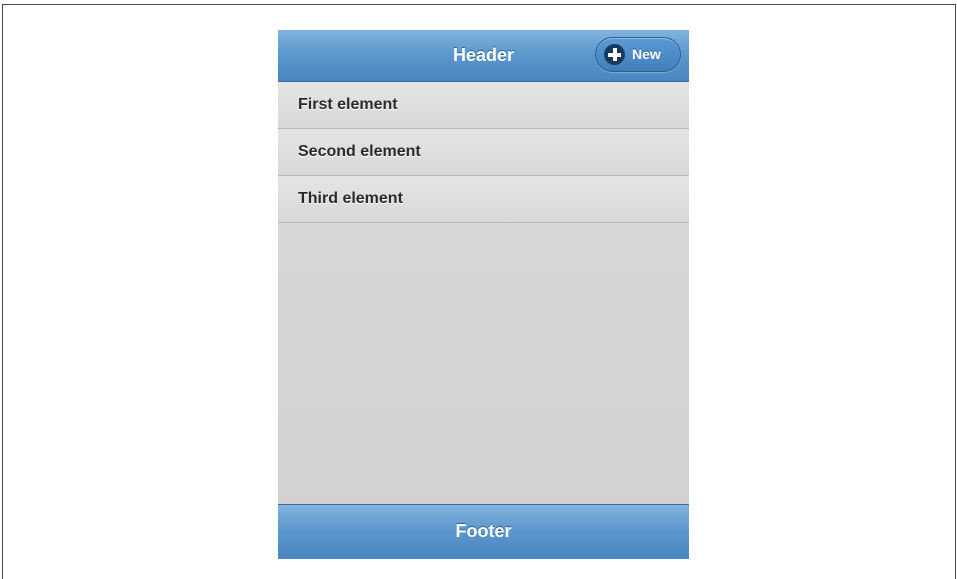 This screenshot has height=579, width=957. I want to click on new-button-label: New, so click(646, 54).